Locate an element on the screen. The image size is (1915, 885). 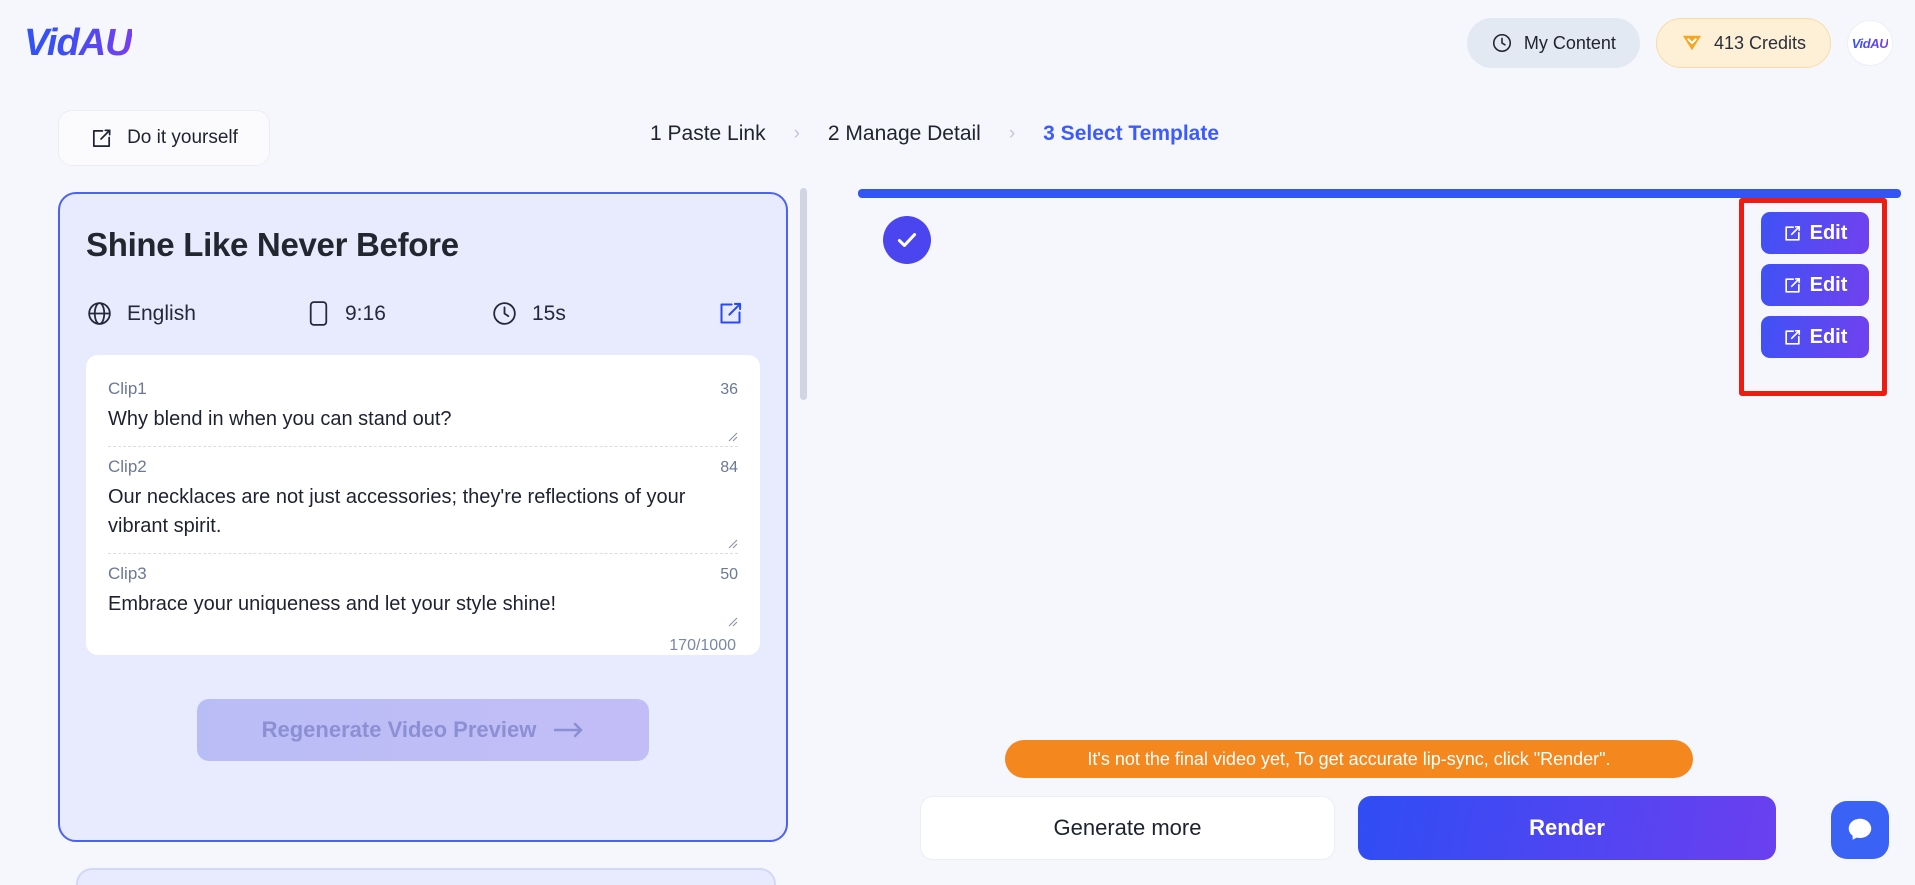
render-label: Render is located at coordinates (1567, 827).